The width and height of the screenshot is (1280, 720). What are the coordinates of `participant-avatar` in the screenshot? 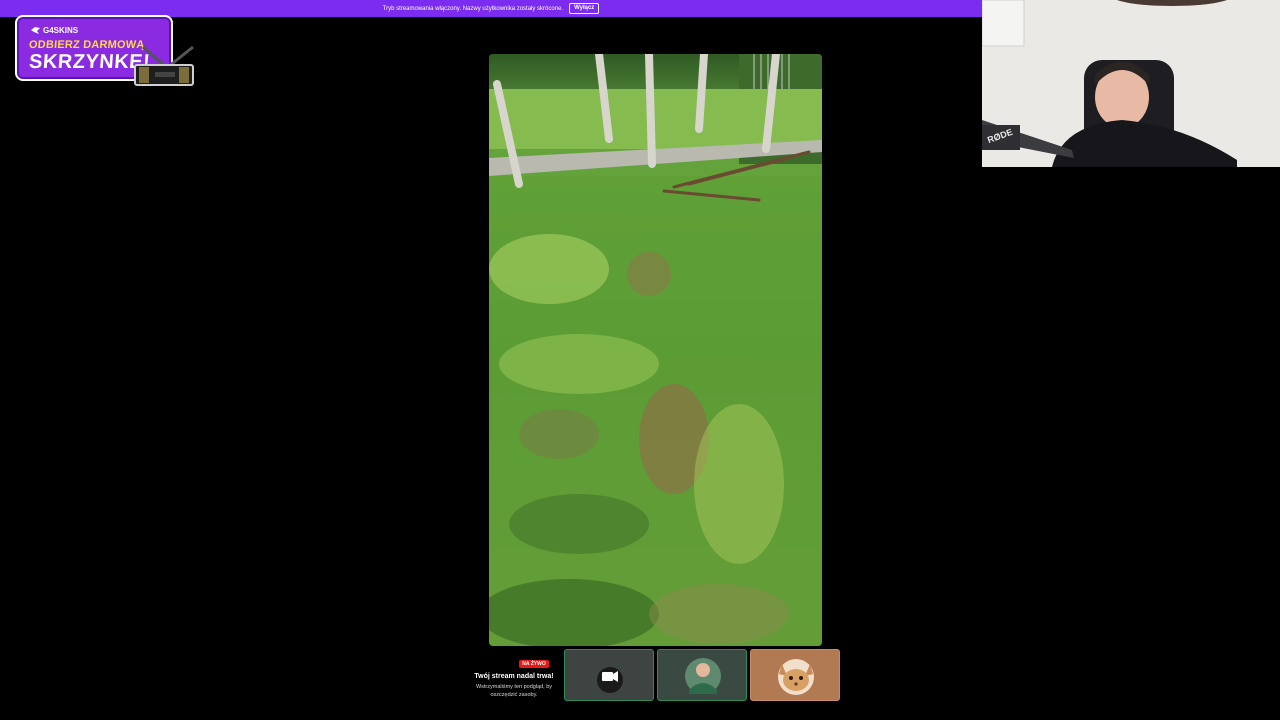 It's located at (703, 676).